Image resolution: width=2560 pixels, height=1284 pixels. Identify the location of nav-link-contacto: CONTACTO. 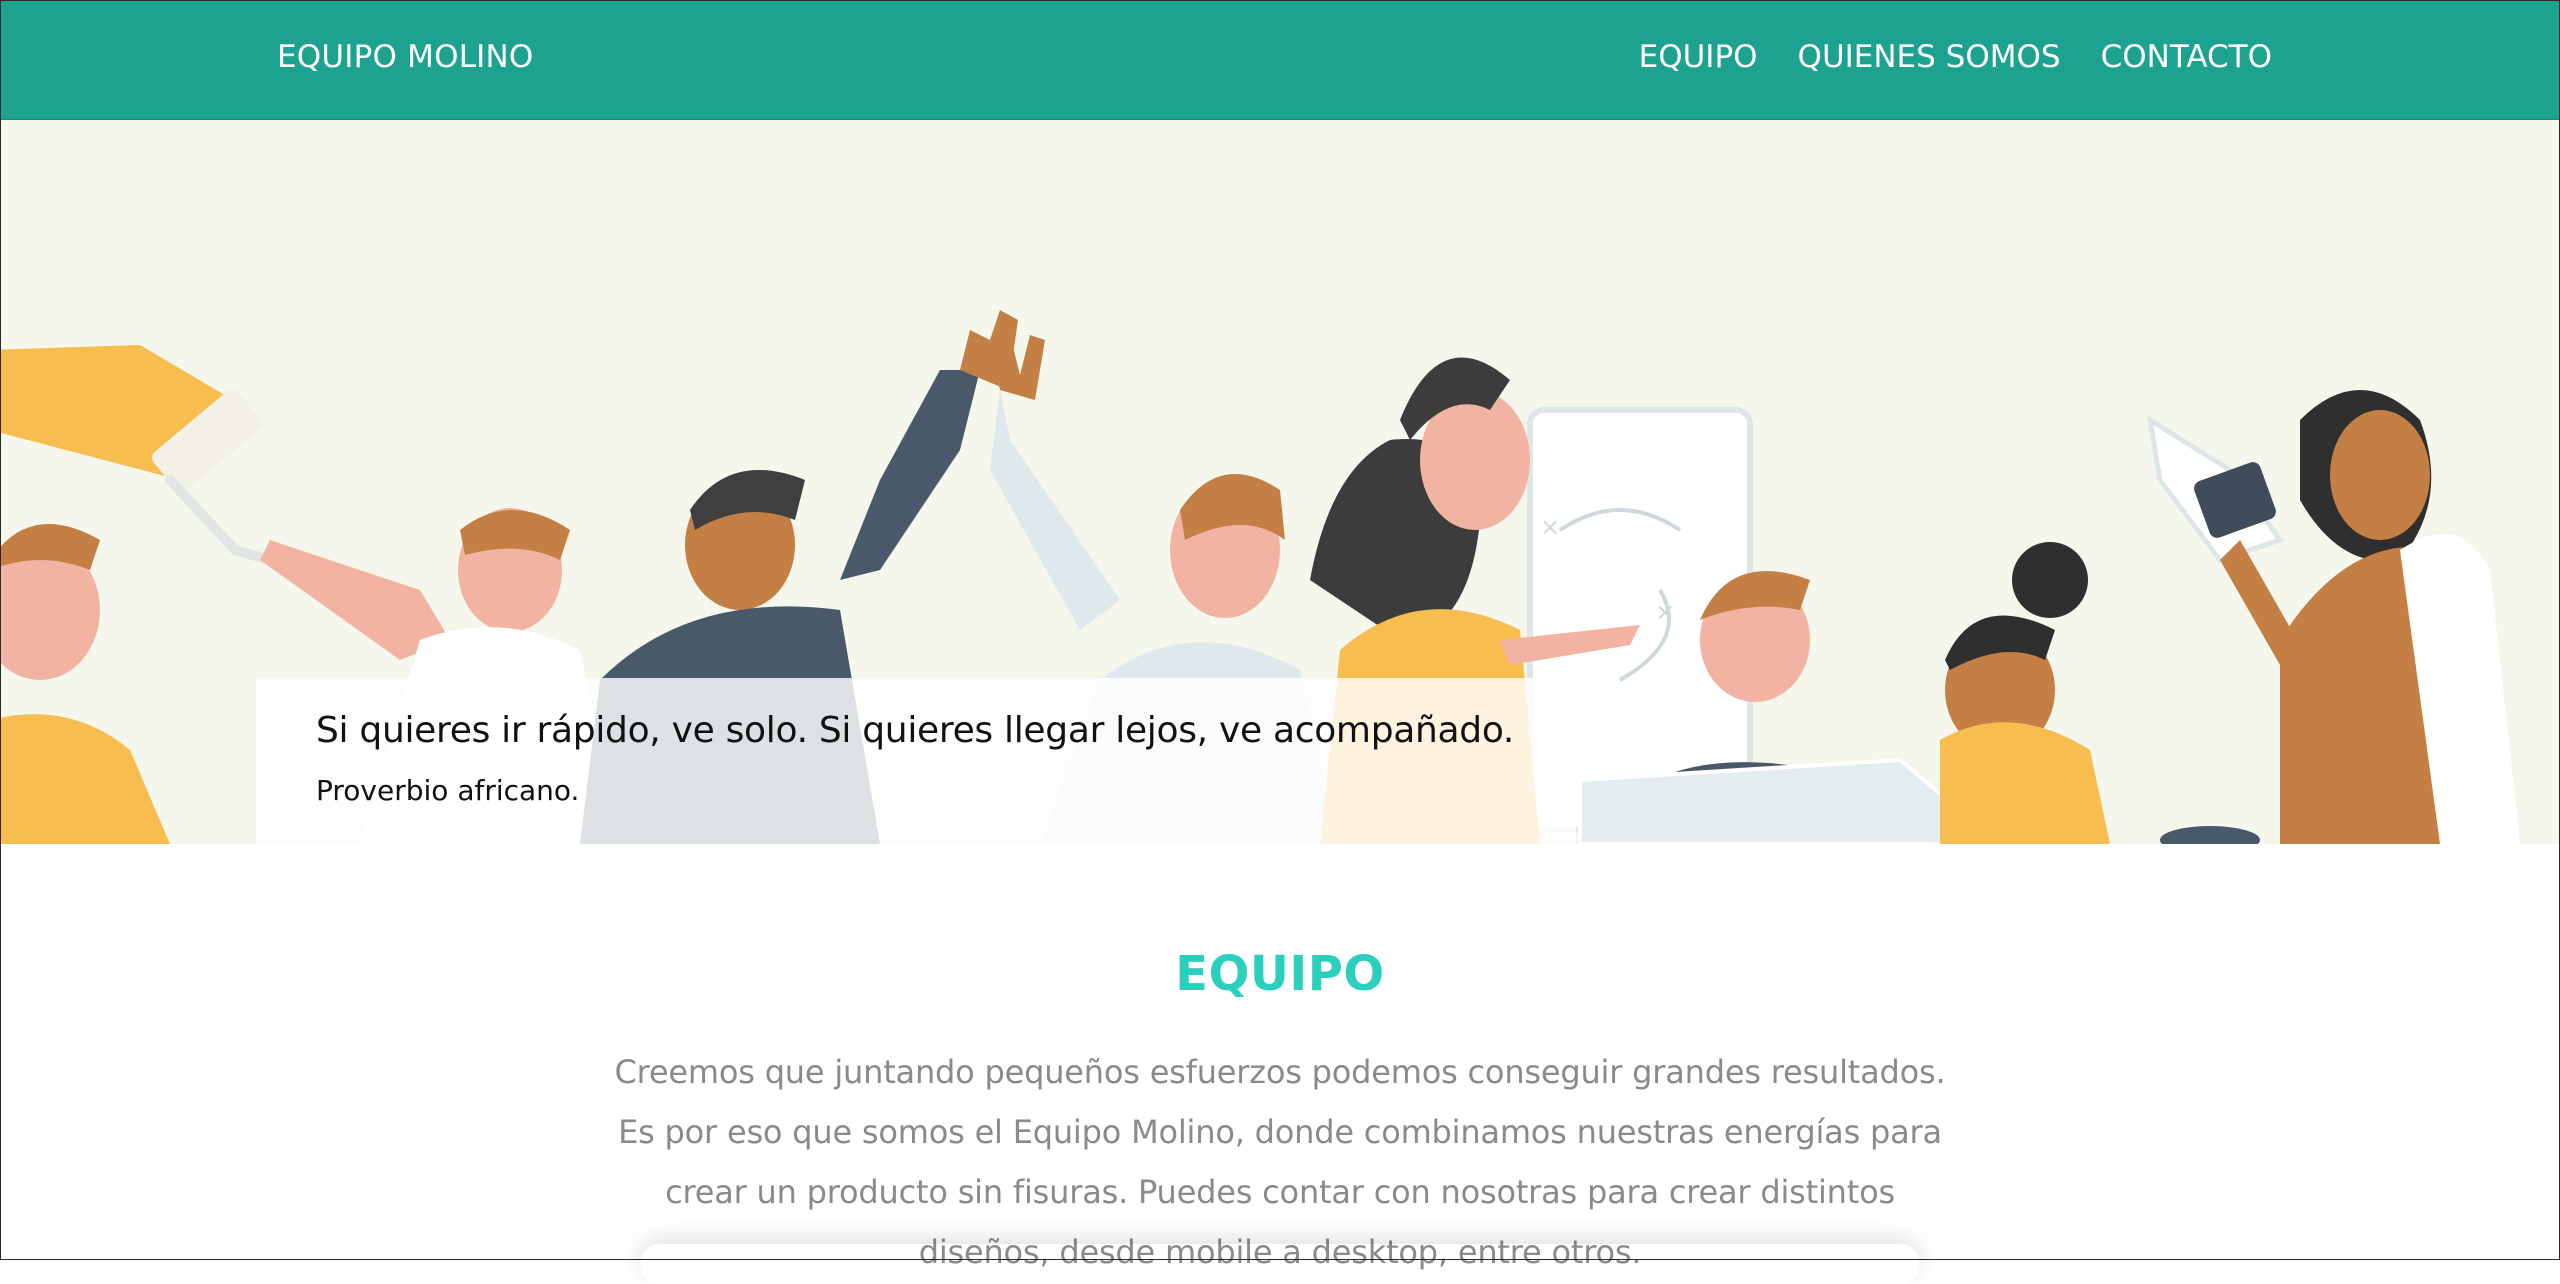
(2186, 57).